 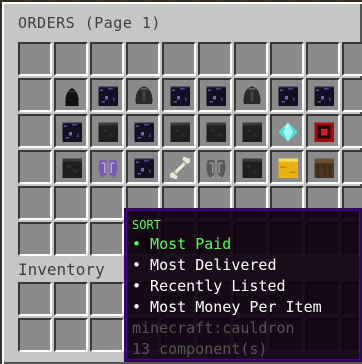 I want to click on elytra-purple-icon, so click(x=107, y=167).